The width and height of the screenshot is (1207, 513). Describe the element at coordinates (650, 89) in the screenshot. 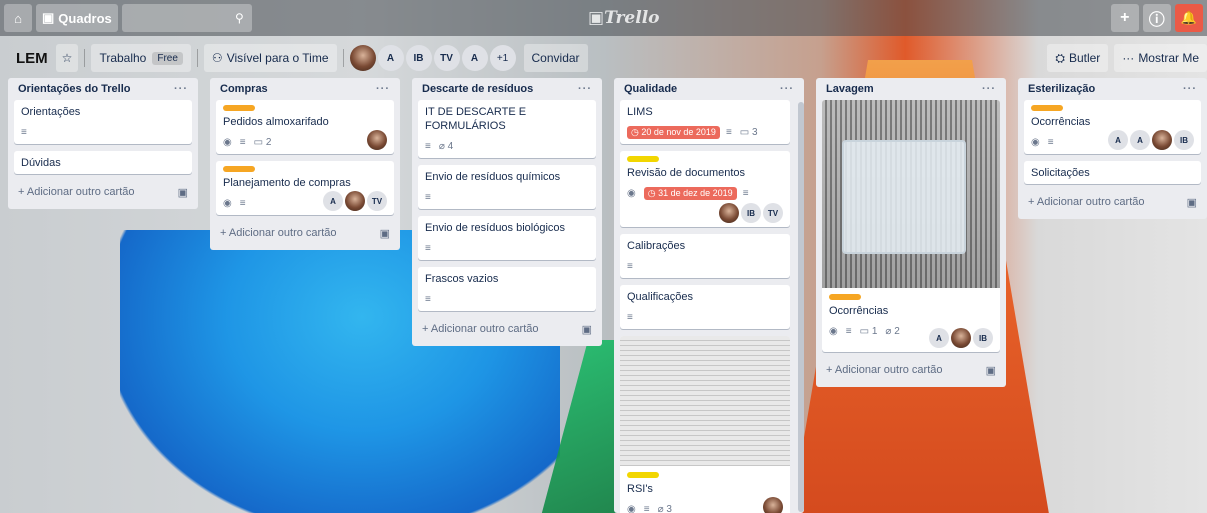

I see `list-title: Qualidade` at that location.